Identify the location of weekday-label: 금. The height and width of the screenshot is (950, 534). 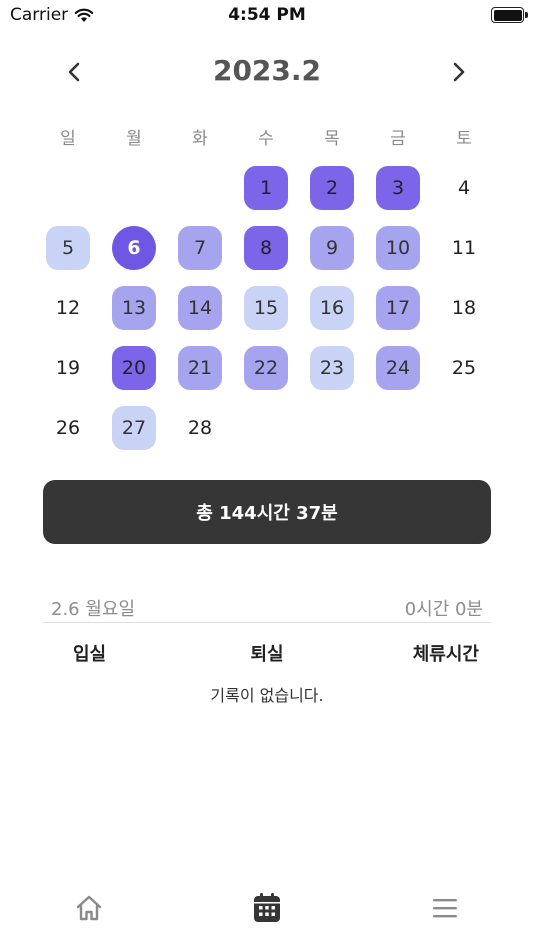
(398, 139).